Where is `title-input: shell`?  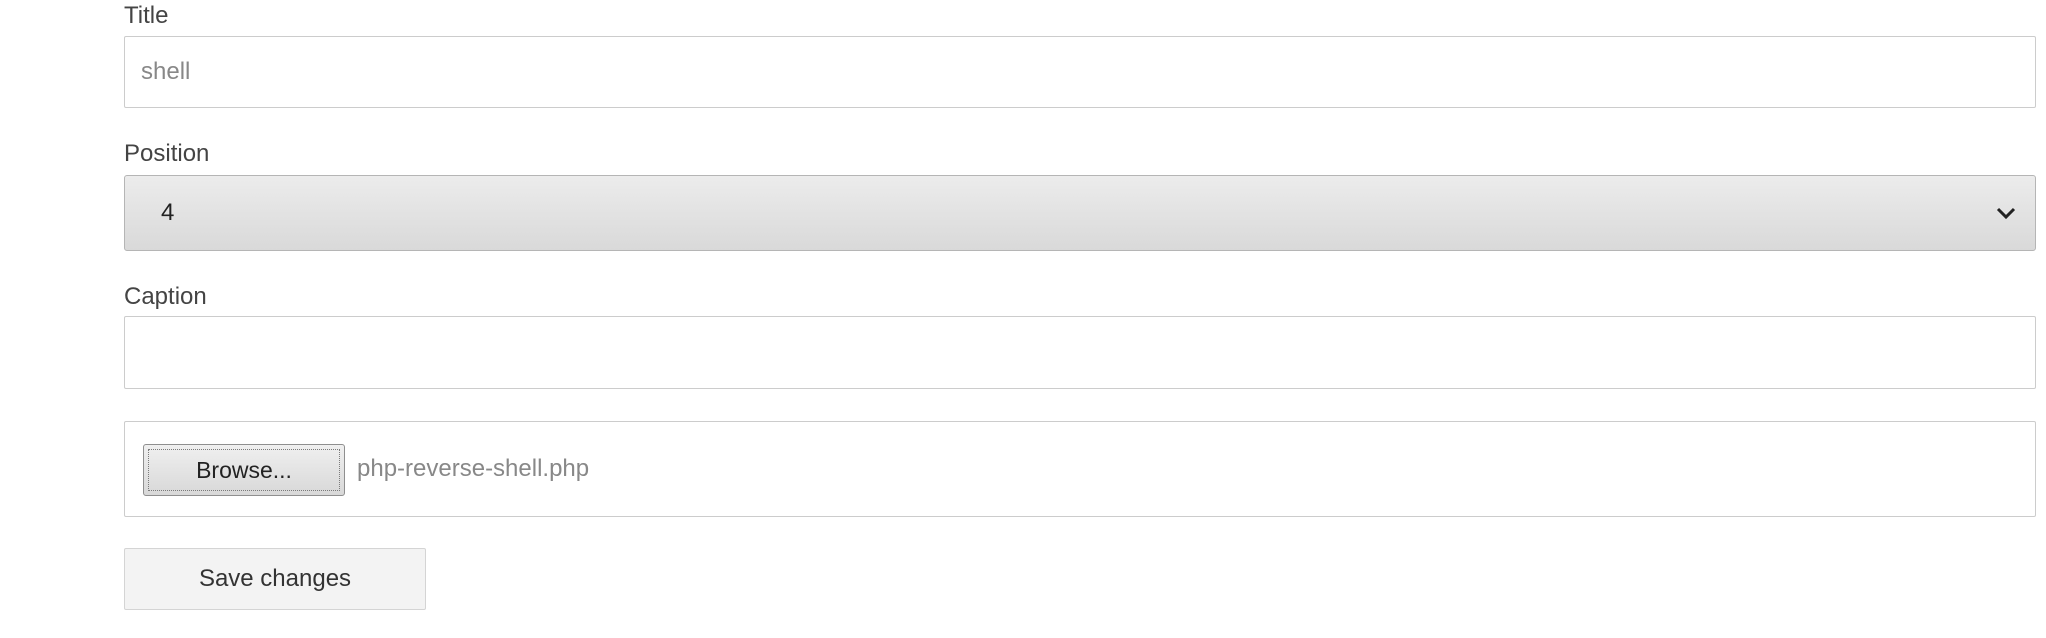 title-input: shell is located at coordinates (1080, 72).